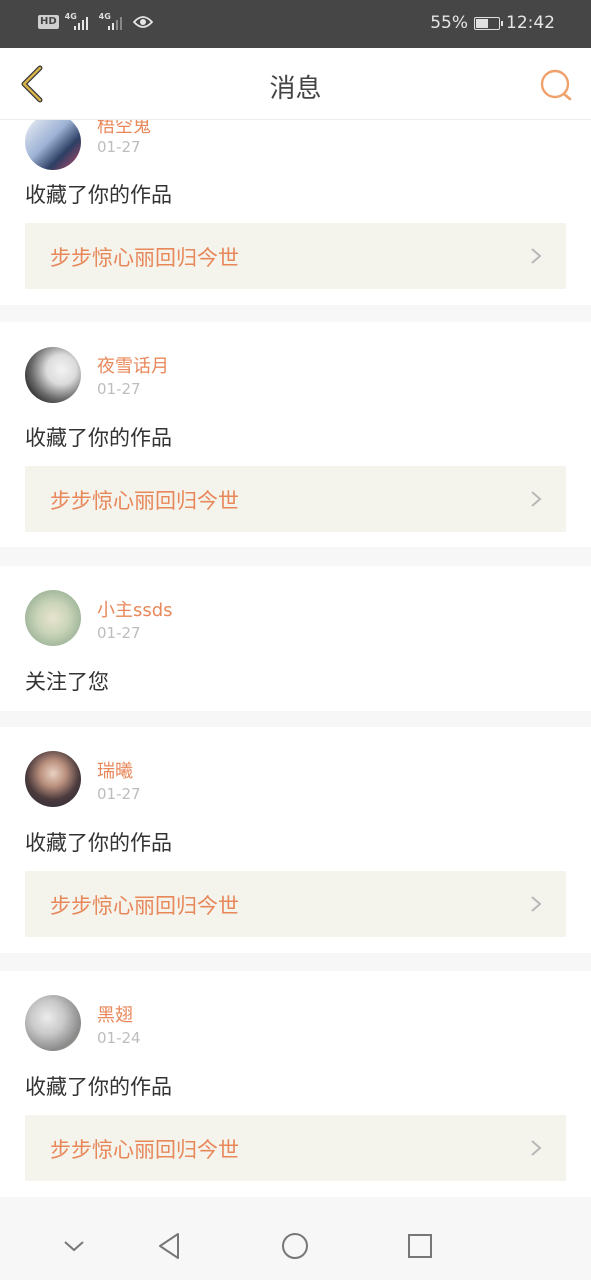 The height and width of the screenshot is (1280, 591). I want to click on hd-badge: HD, so click(48, 22).